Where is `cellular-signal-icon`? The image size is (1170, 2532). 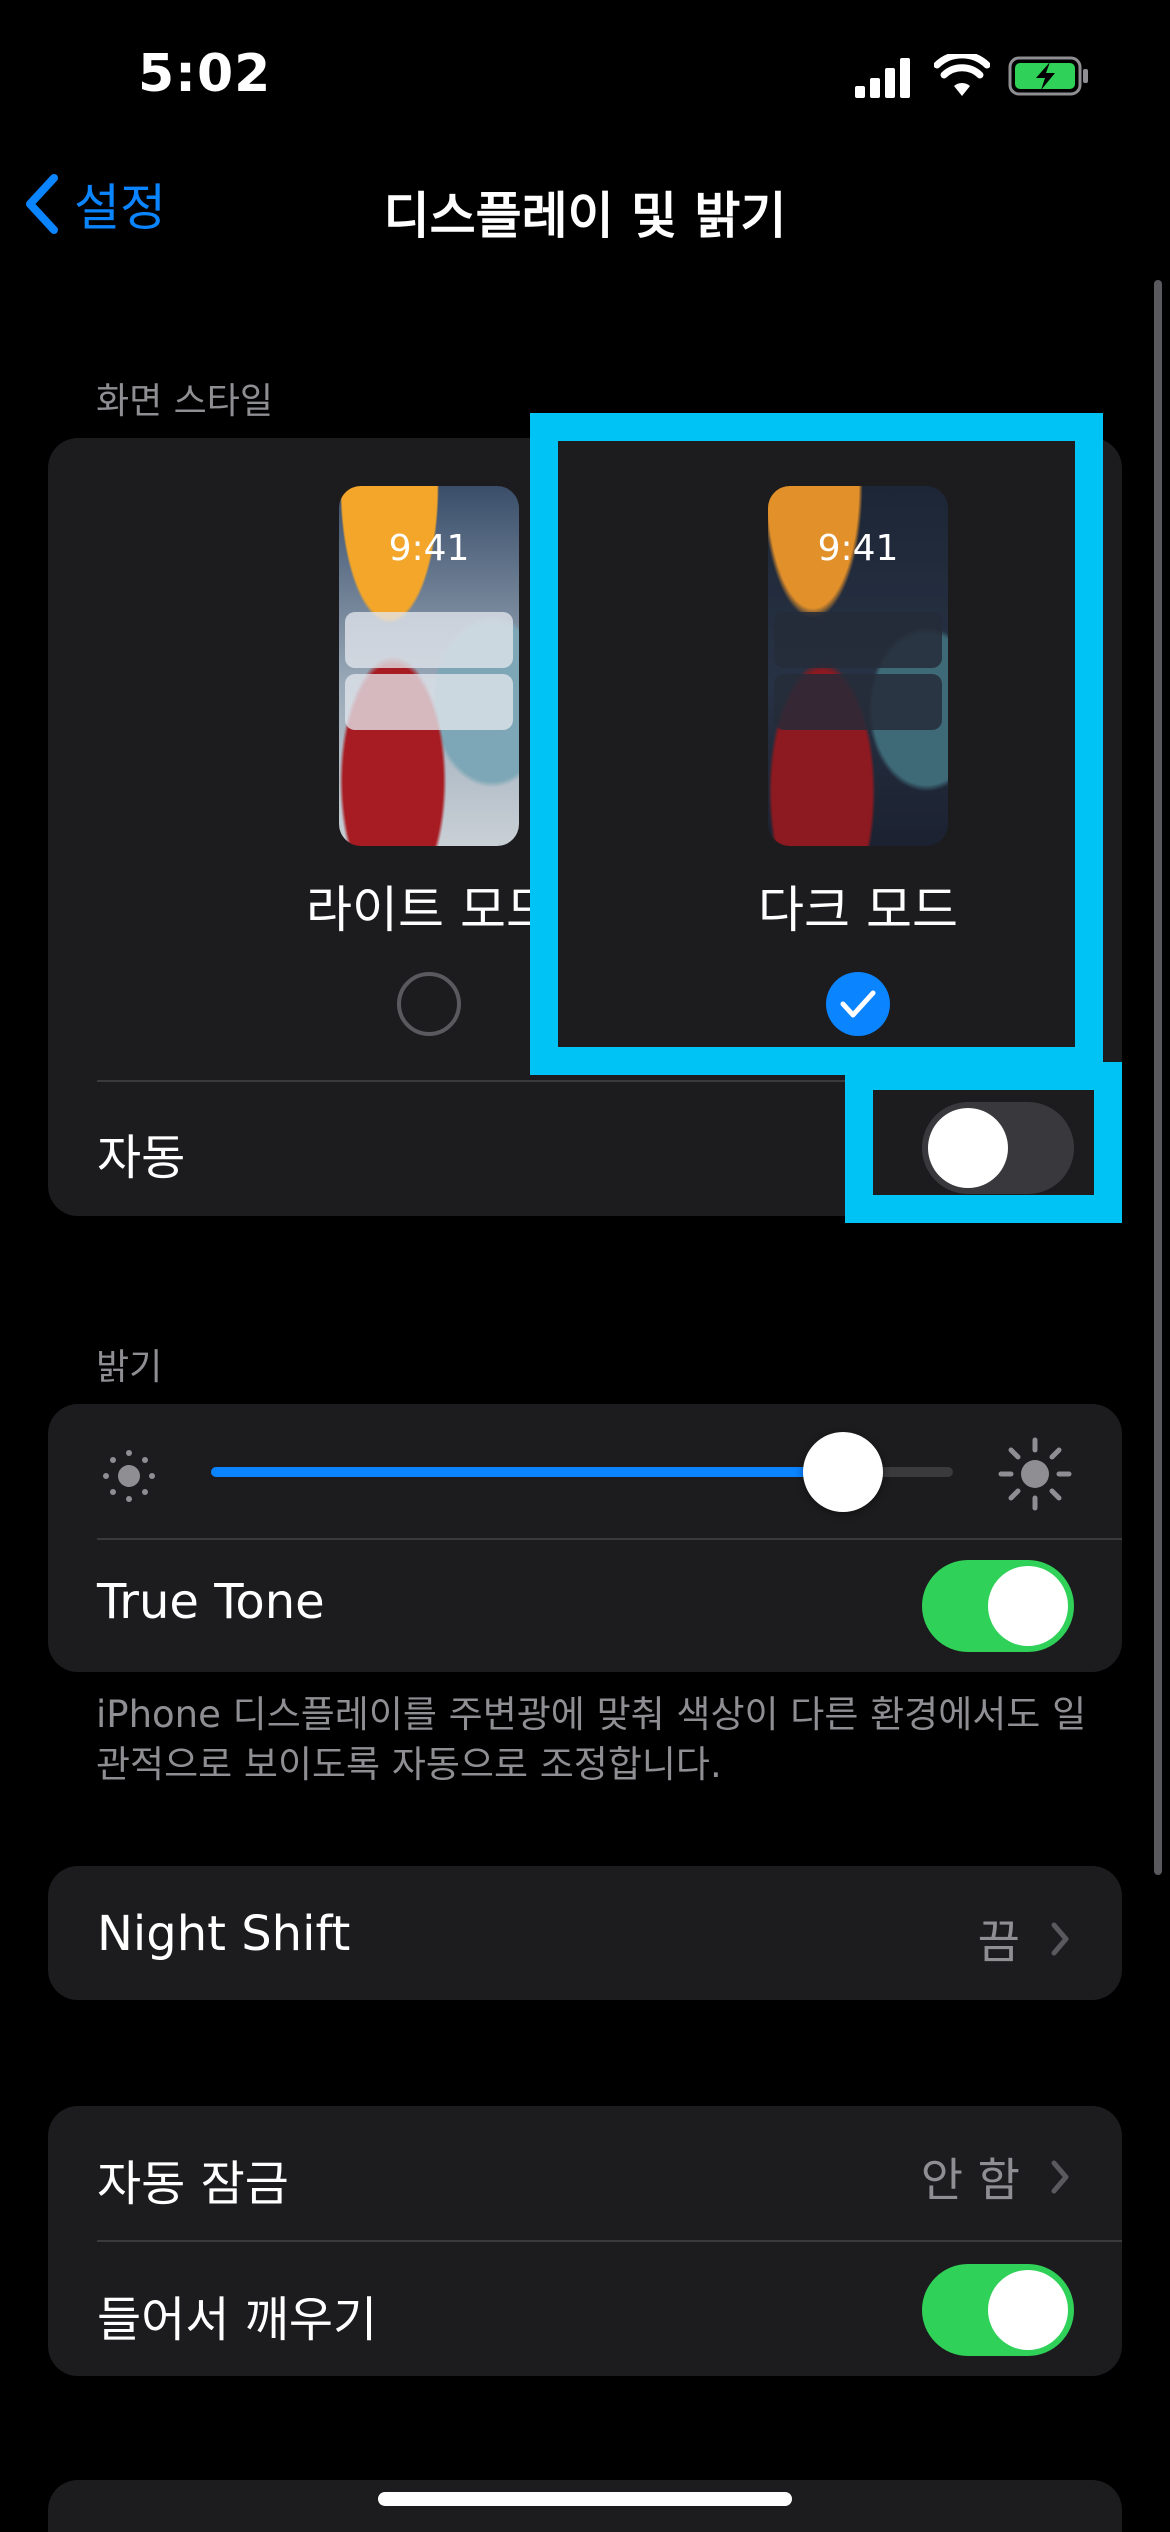
cellular-signal-icon is located at coordinates (882, 78).